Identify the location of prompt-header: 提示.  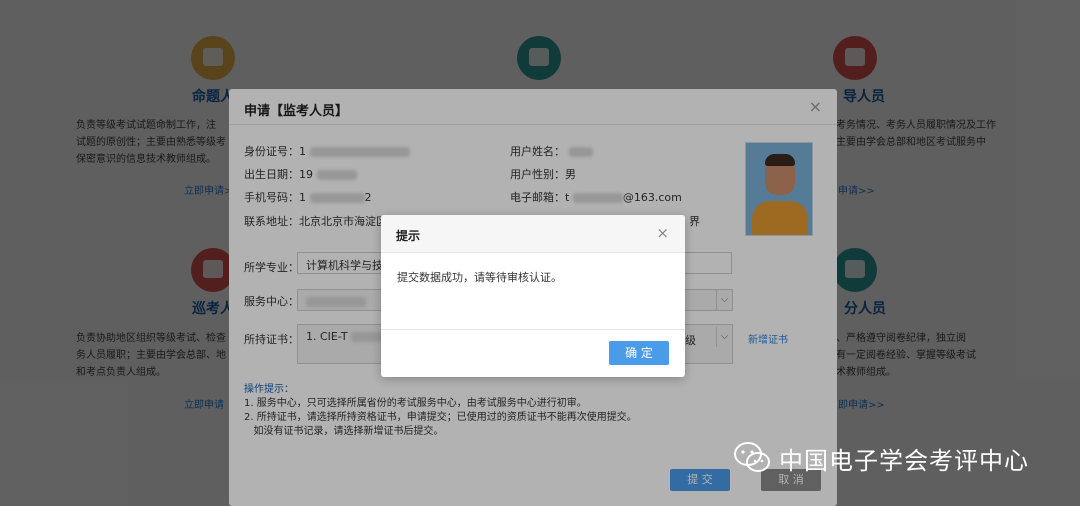
(533, 234).